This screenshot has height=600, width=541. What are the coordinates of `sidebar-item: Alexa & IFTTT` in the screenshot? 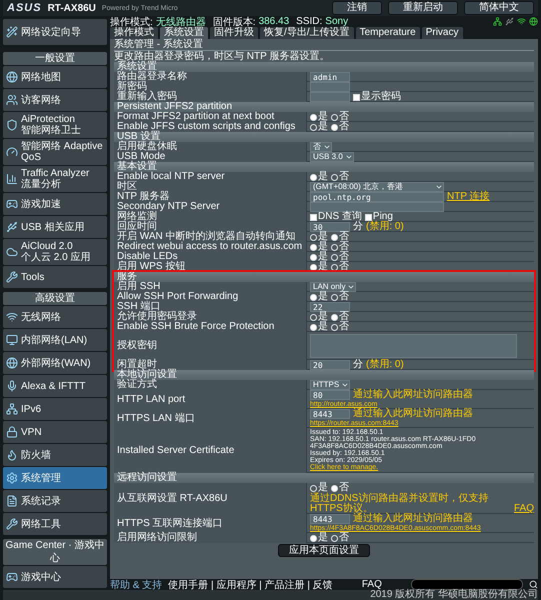 It's located at (55, 386).